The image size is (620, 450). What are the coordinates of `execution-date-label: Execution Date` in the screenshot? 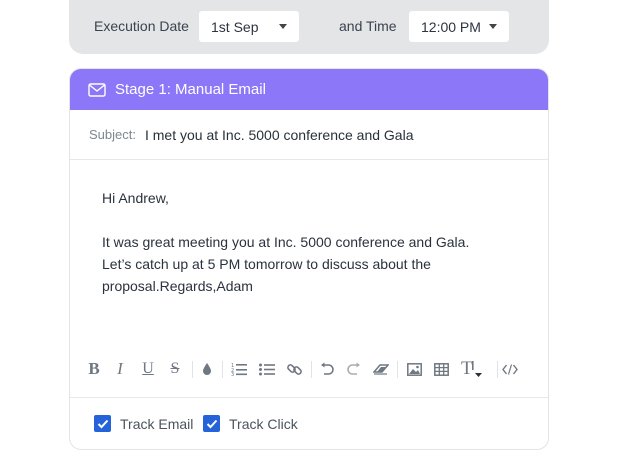 It's located at (141, 26).